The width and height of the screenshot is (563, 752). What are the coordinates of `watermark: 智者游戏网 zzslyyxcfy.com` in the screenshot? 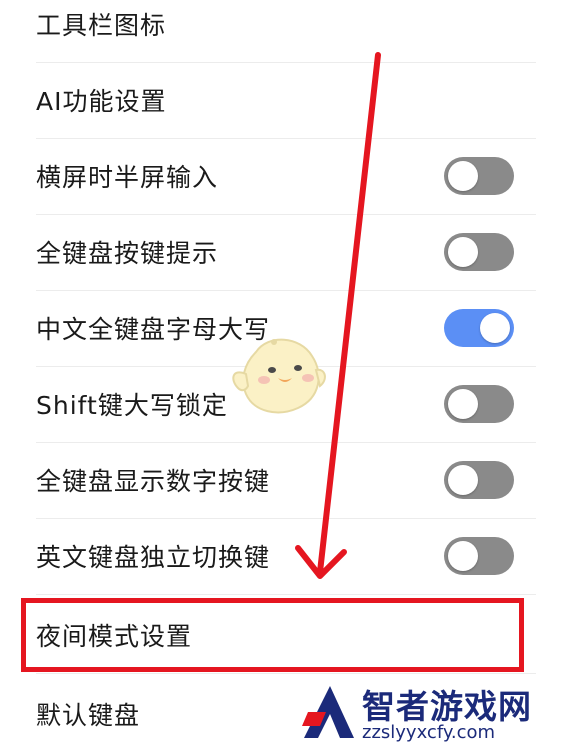 It's located at (431, 712).